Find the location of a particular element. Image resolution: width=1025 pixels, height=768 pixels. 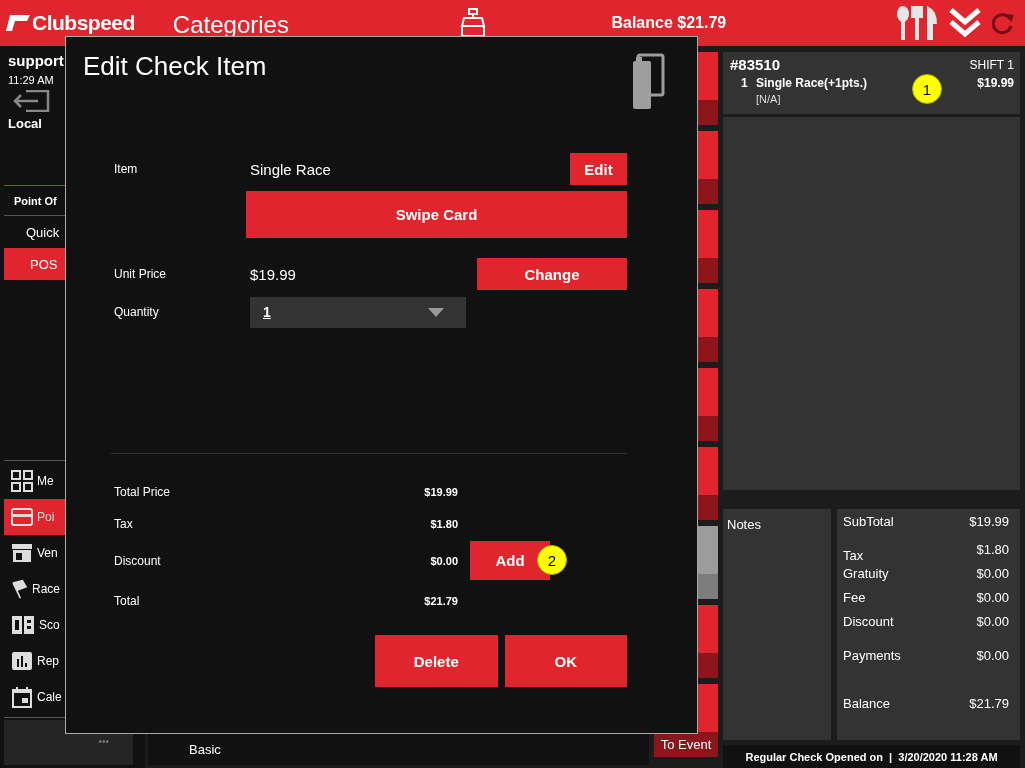

total-value: $1.80 is located at coordinates (992, 551).